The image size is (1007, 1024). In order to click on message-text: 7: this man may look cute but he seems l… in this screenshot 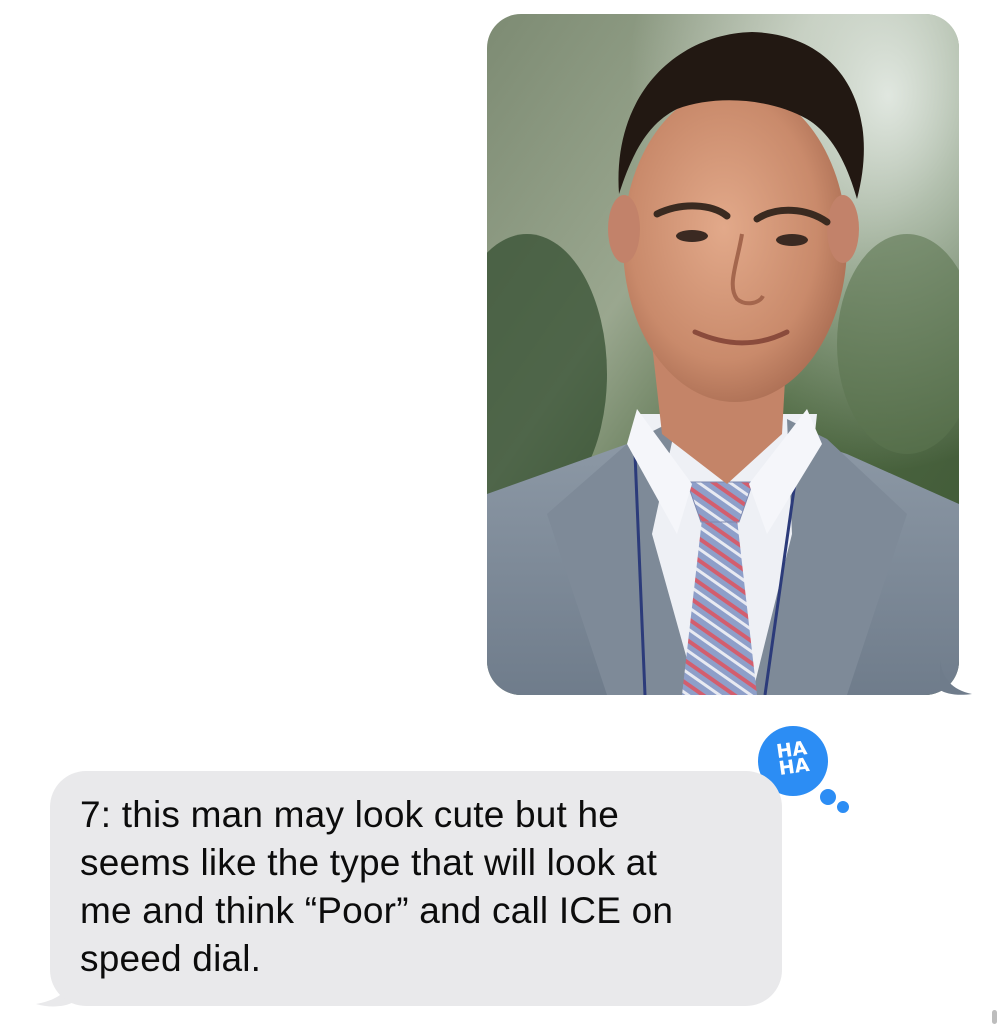, I will do `click(377, 886)`.